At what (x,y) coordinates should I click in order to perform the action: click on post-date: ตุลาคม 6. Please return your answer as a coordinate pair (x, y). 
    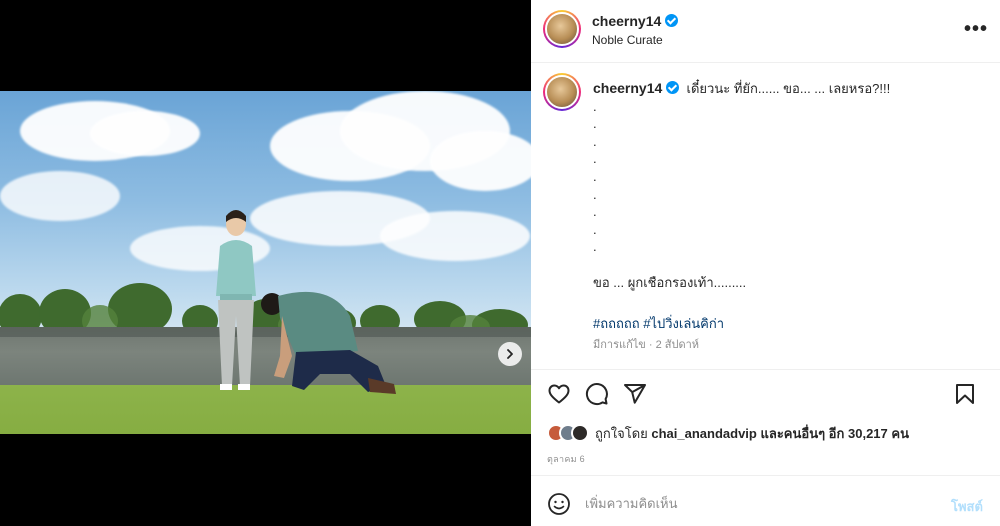
    Looking at the image, I should click on (566, 459).